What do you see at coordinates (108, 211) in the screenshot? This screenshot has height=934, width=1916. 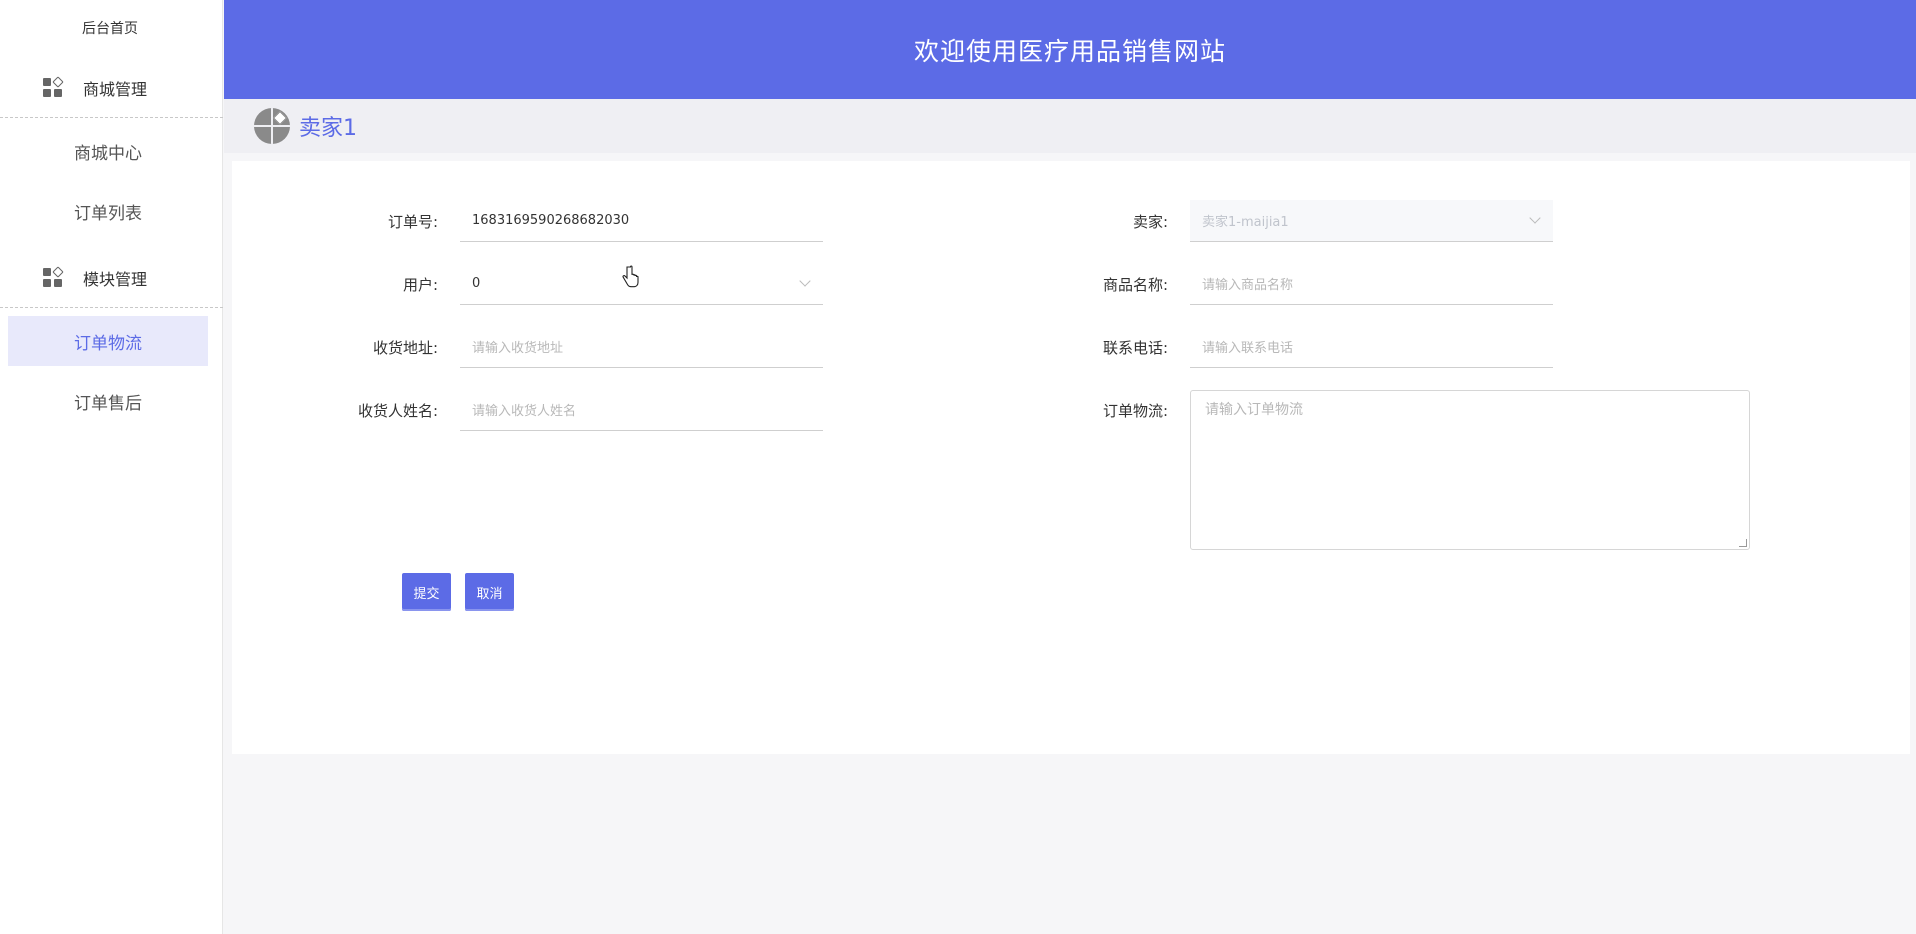 I see `sidebar-item-order-list: 订单列表` at bounding box center [108, 211].